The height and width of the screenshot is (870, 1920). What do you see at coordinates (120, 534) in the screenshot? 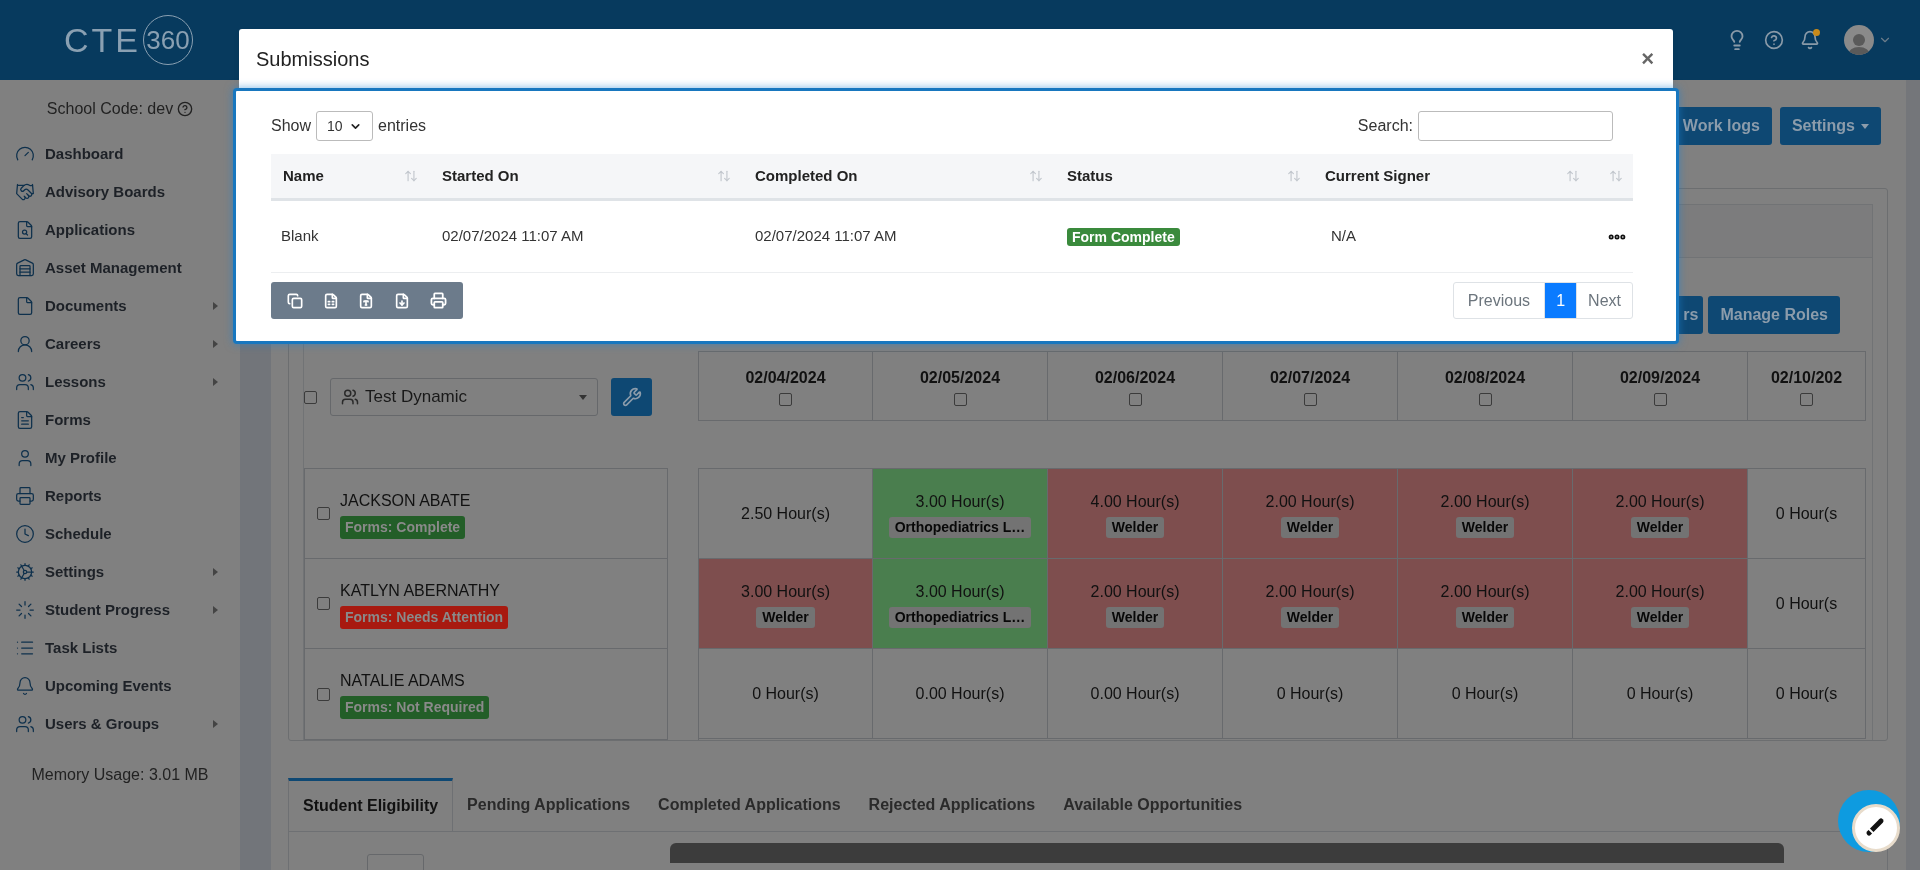
I see `sidebar-item: Schedule` at bounding box center [120, 534].